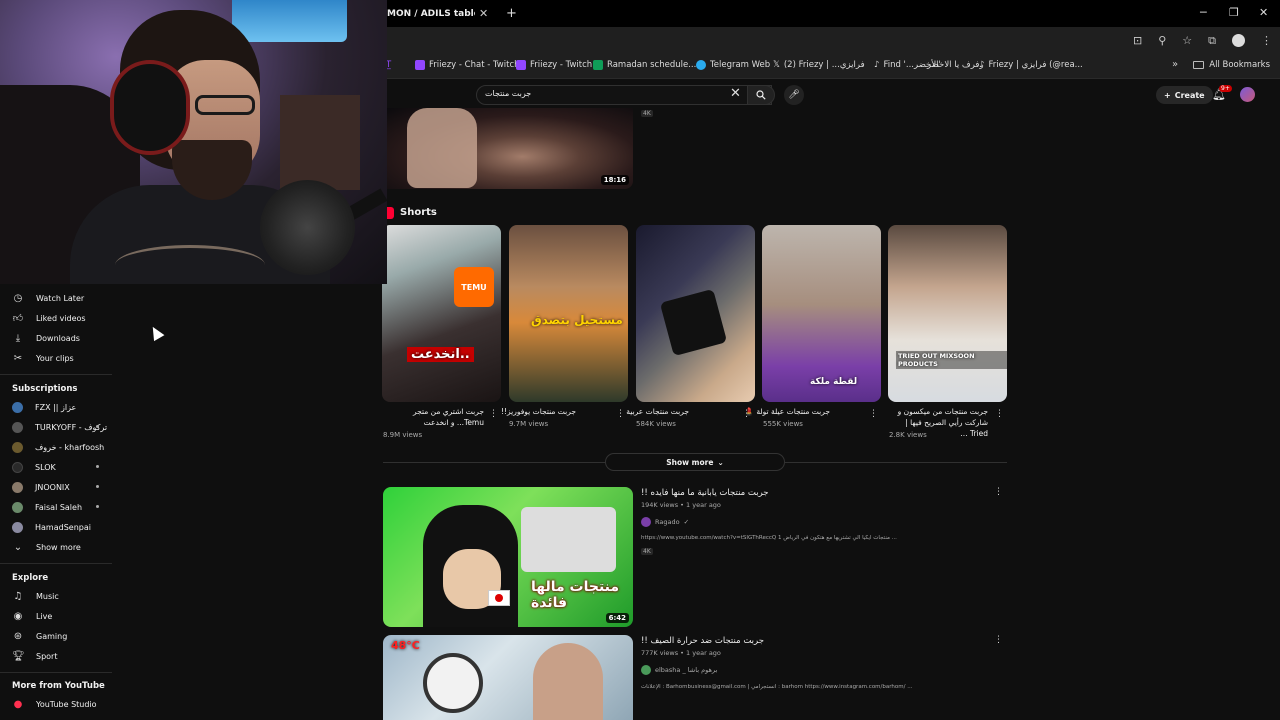  What do you see at coordinates (35, 596) in the screenshot?
I see `sidebar-item-music: ♫ Music` at bounding box center [35, 596].